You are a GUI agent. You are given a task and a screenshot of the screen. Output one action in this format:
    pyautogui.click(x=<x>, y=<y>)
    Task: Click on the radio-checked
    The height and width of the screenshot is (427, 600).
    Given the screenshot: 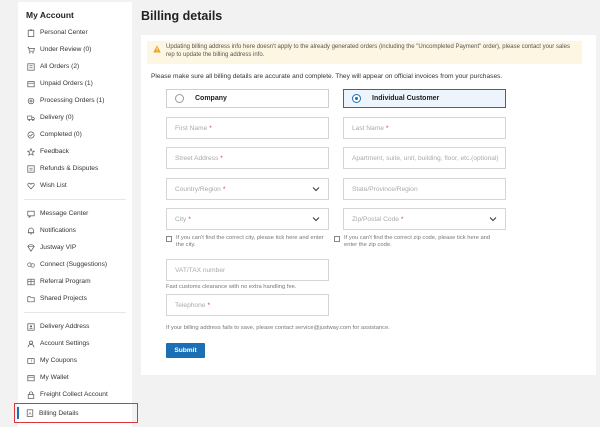 What is the action you would take?
    pyautogui.click(x=356, y=98)
    